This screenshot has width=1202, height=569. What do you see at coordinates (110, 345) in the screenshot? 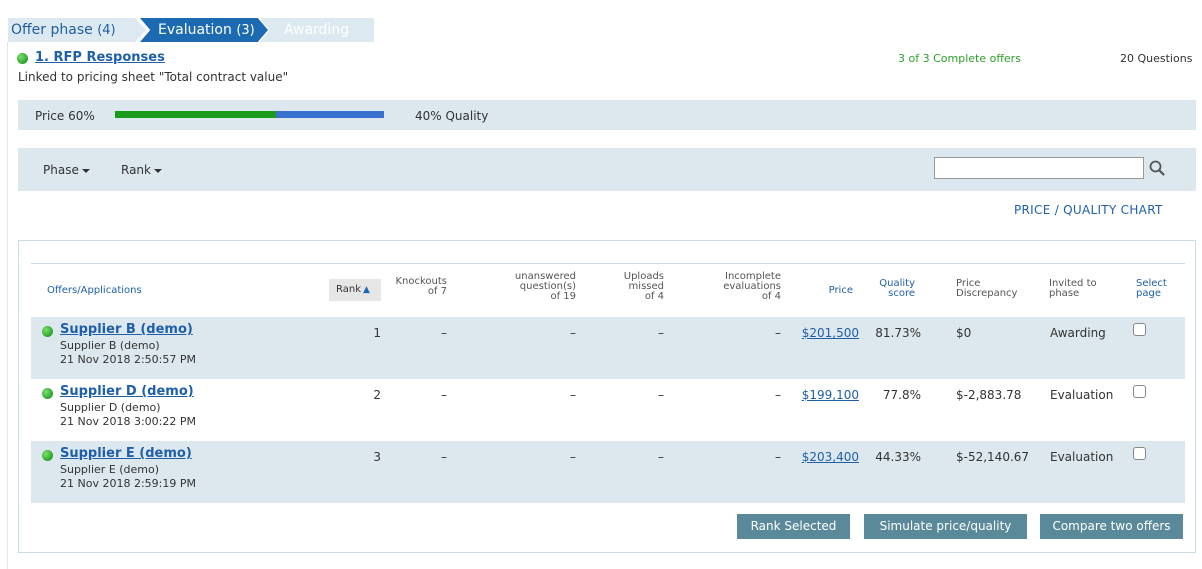
I see `supplier-subtitle: Supplier B (demo)` at bounding box center [110, 345].